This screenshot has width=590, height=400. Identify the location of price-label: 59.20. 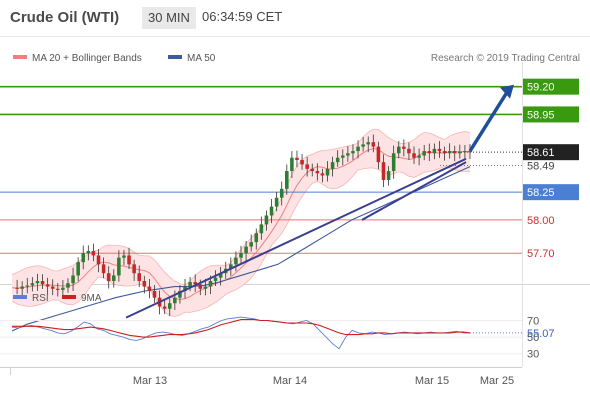
(541, 88).